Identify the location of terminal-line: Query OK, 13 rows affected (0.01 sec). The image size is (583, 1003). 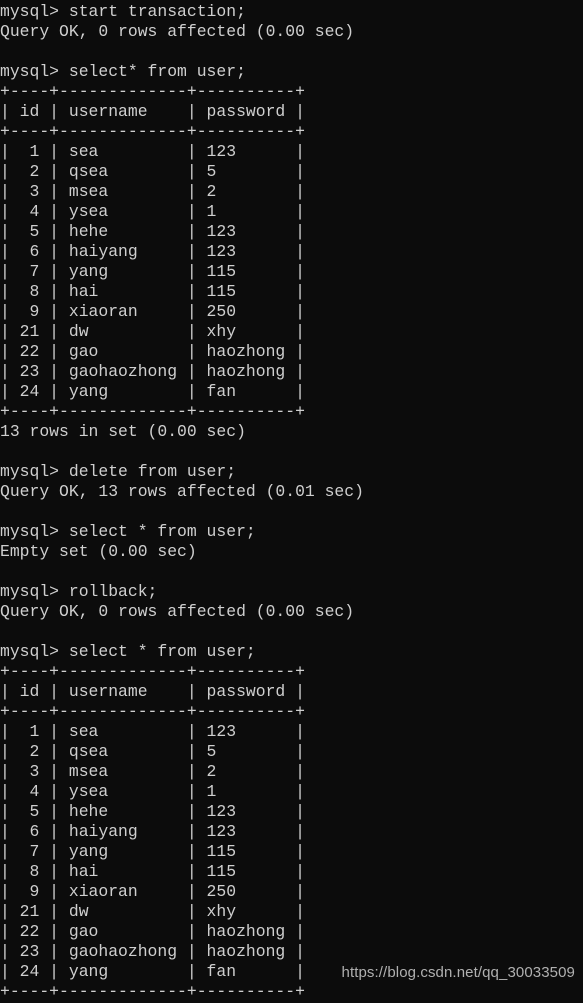
(182, 491).